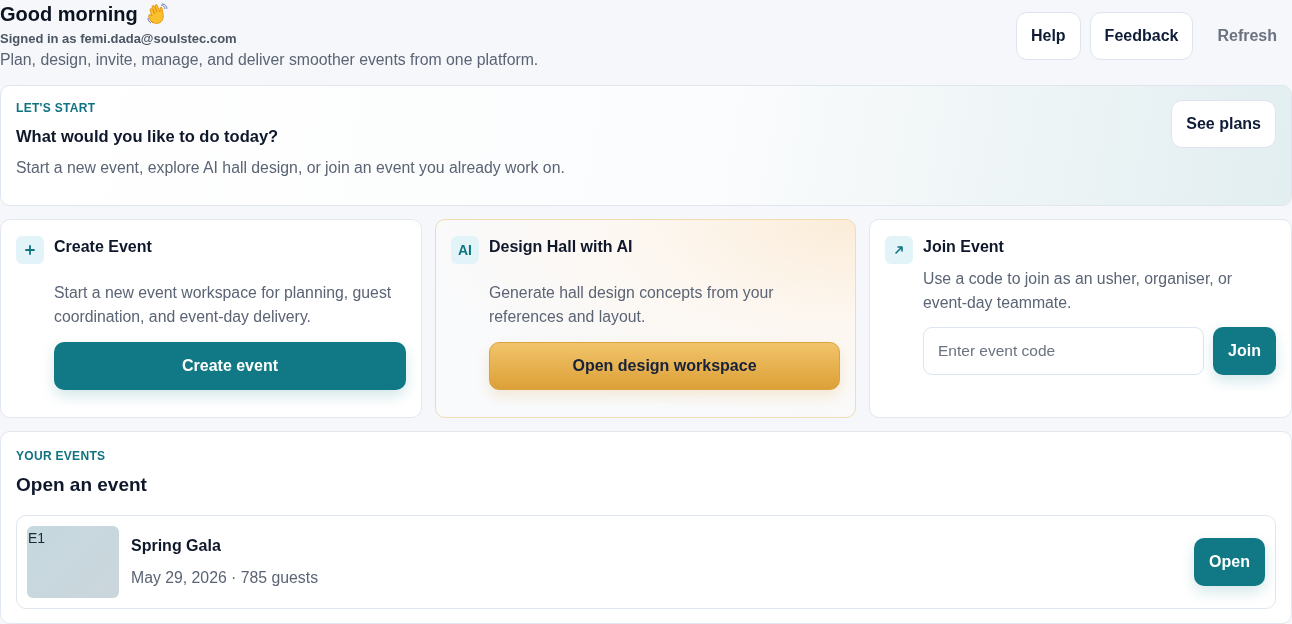 The height and width of the screenshot is (624, 1292). Describe the element at coordinates (1229, 562) in the screenshot. I see `open-event-button: Open` at that location.